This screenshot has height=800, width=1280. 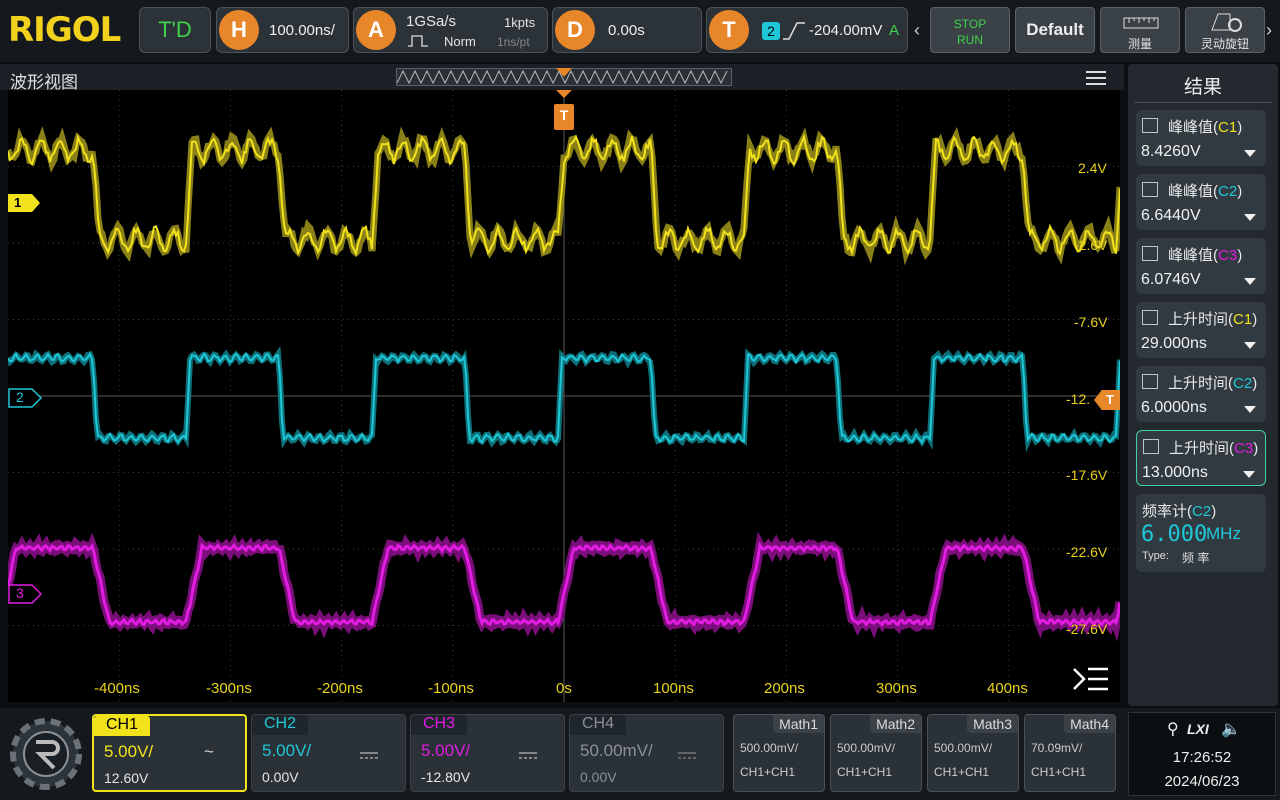 What do you see at coordinates (280, 777) in the screenshot?
I see `ch2-offset: 0.00V` at bounding box center [280, 777].